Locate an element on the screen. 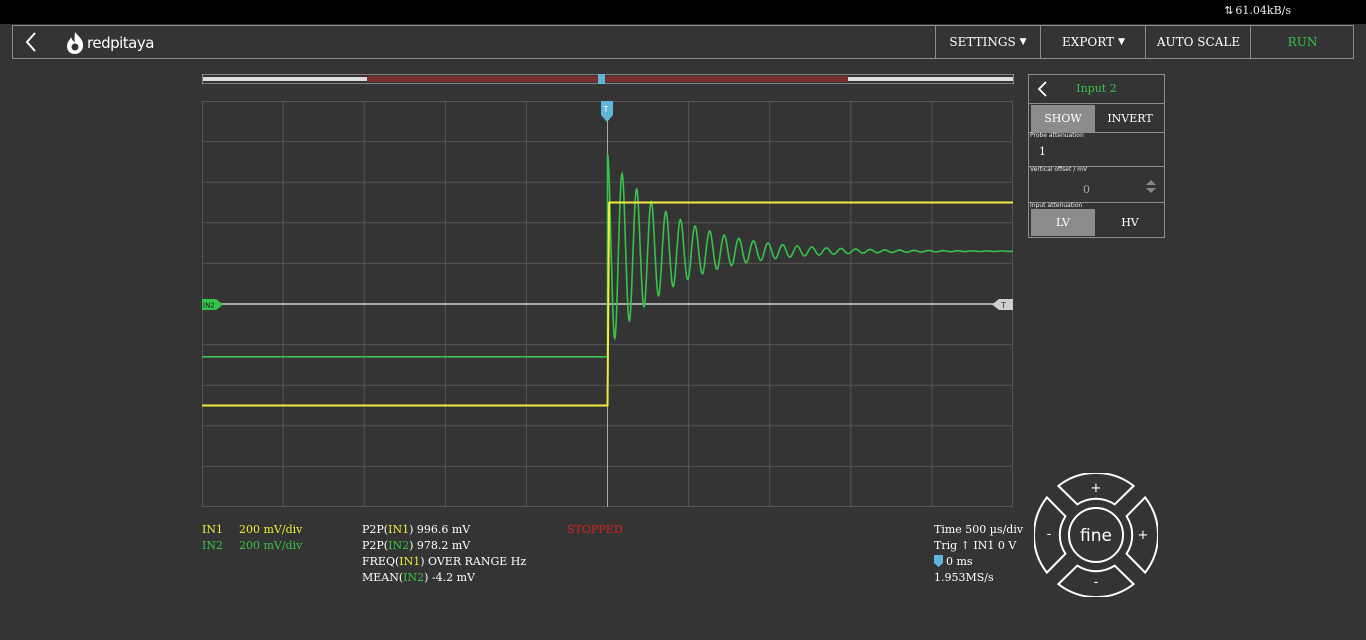 The height and width of the screenshot is (640, 1366). offset-stepper-icon is located at coordinates (1151, 187).